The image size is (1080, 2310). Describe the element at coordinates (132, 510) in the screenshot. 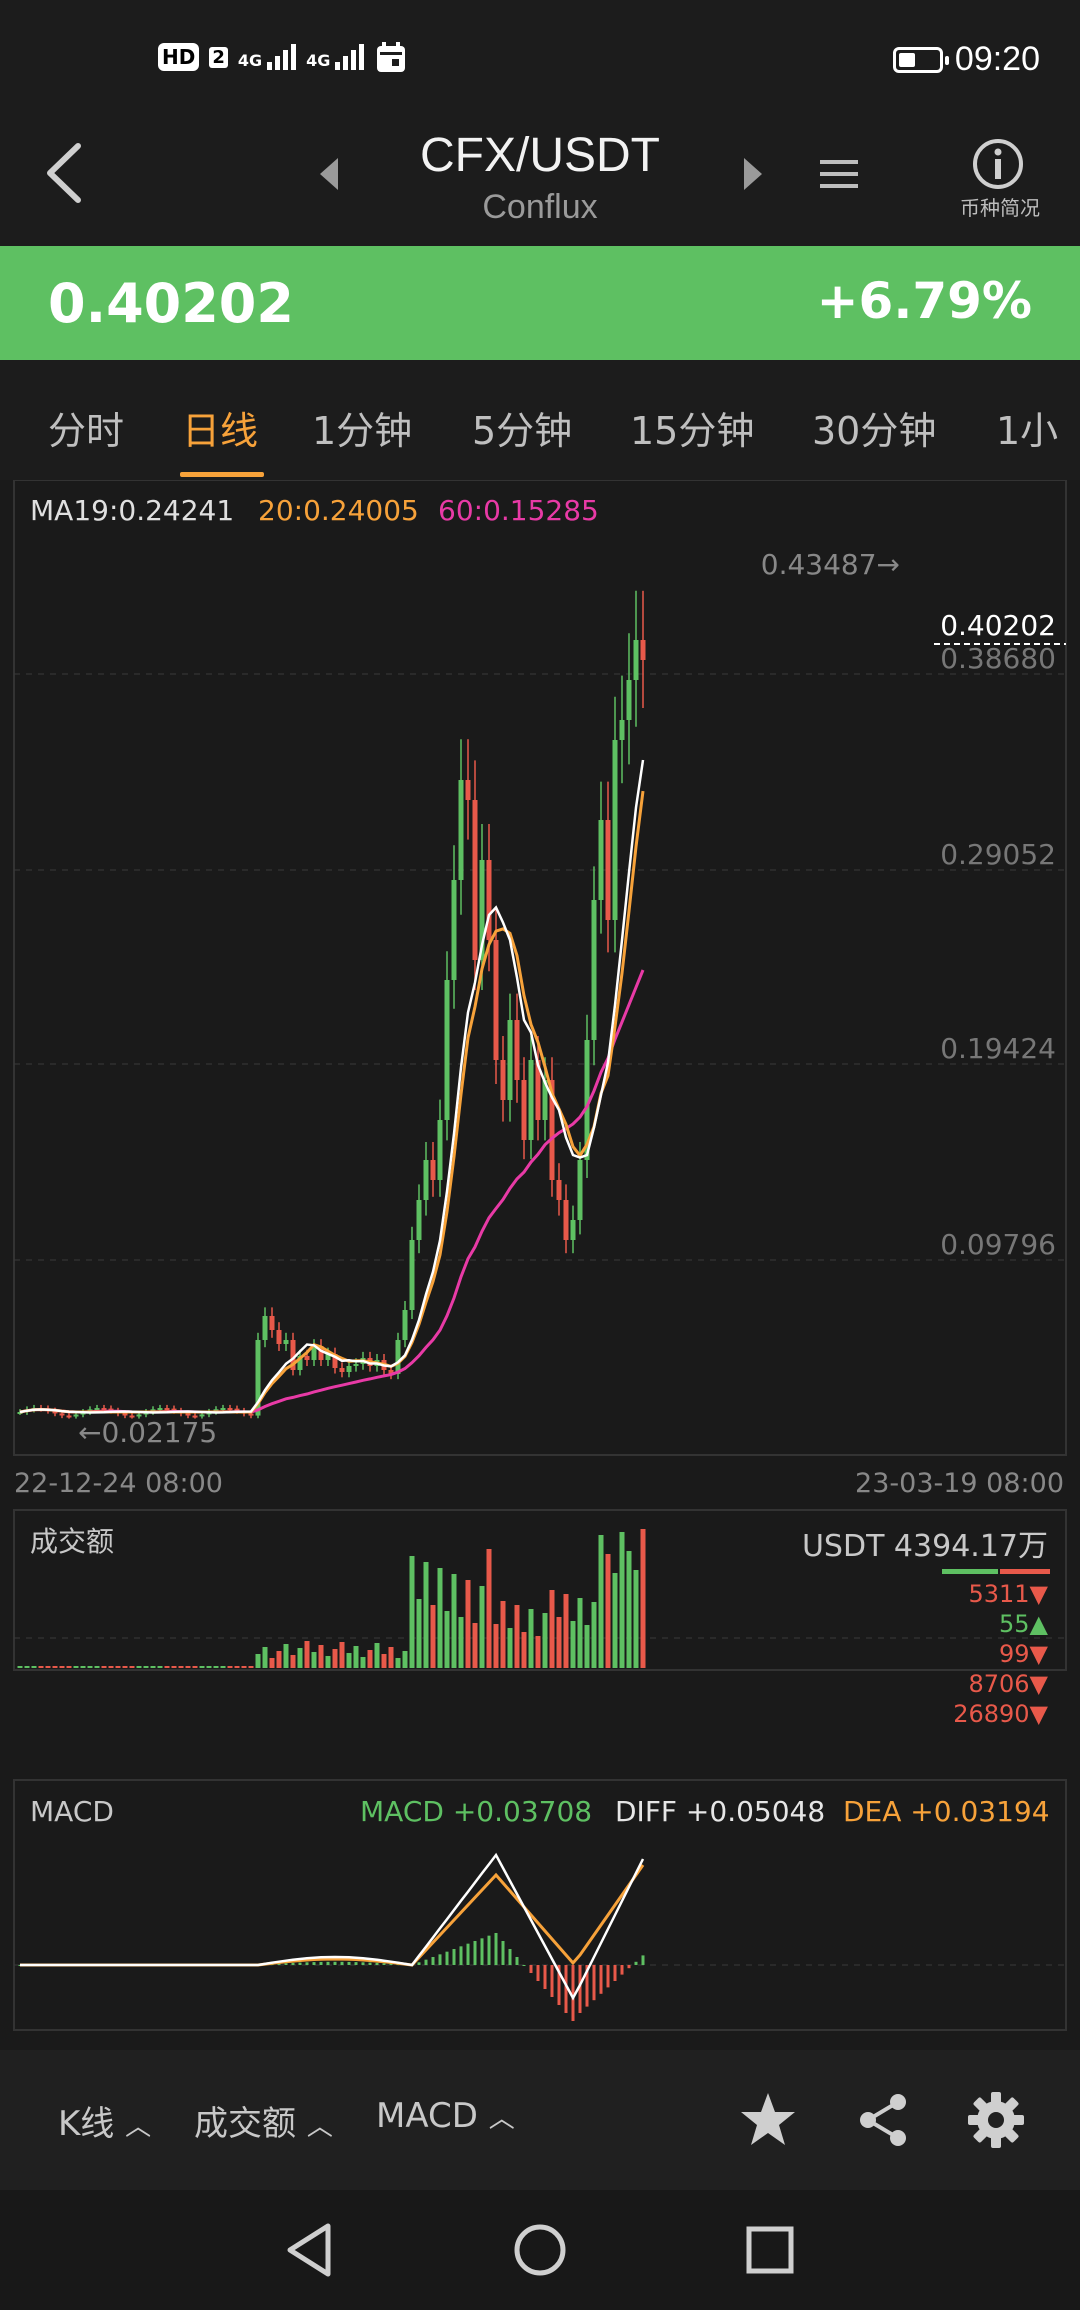

I see `ma19-label: MA19:0.24241` at that location.